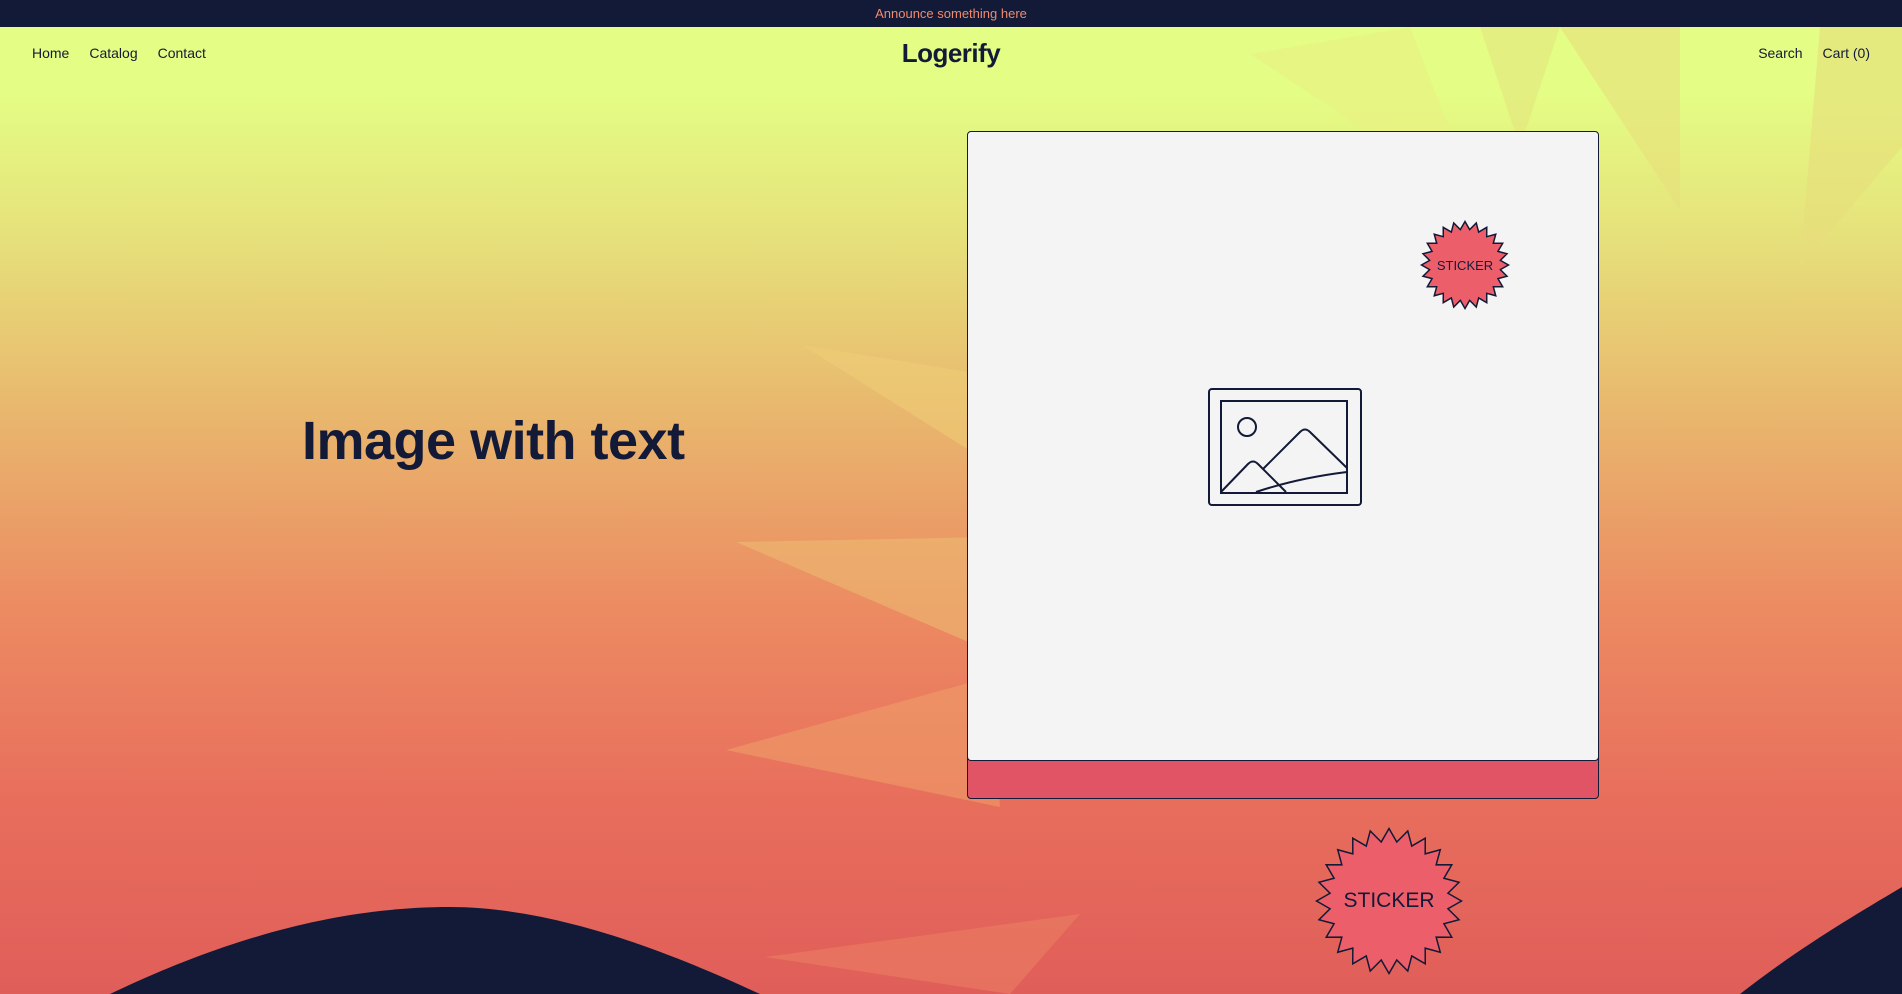 The width and height of the screenshot is (1902, 994). I want to click on announcement-text: Announce something here, so click(951, 13).